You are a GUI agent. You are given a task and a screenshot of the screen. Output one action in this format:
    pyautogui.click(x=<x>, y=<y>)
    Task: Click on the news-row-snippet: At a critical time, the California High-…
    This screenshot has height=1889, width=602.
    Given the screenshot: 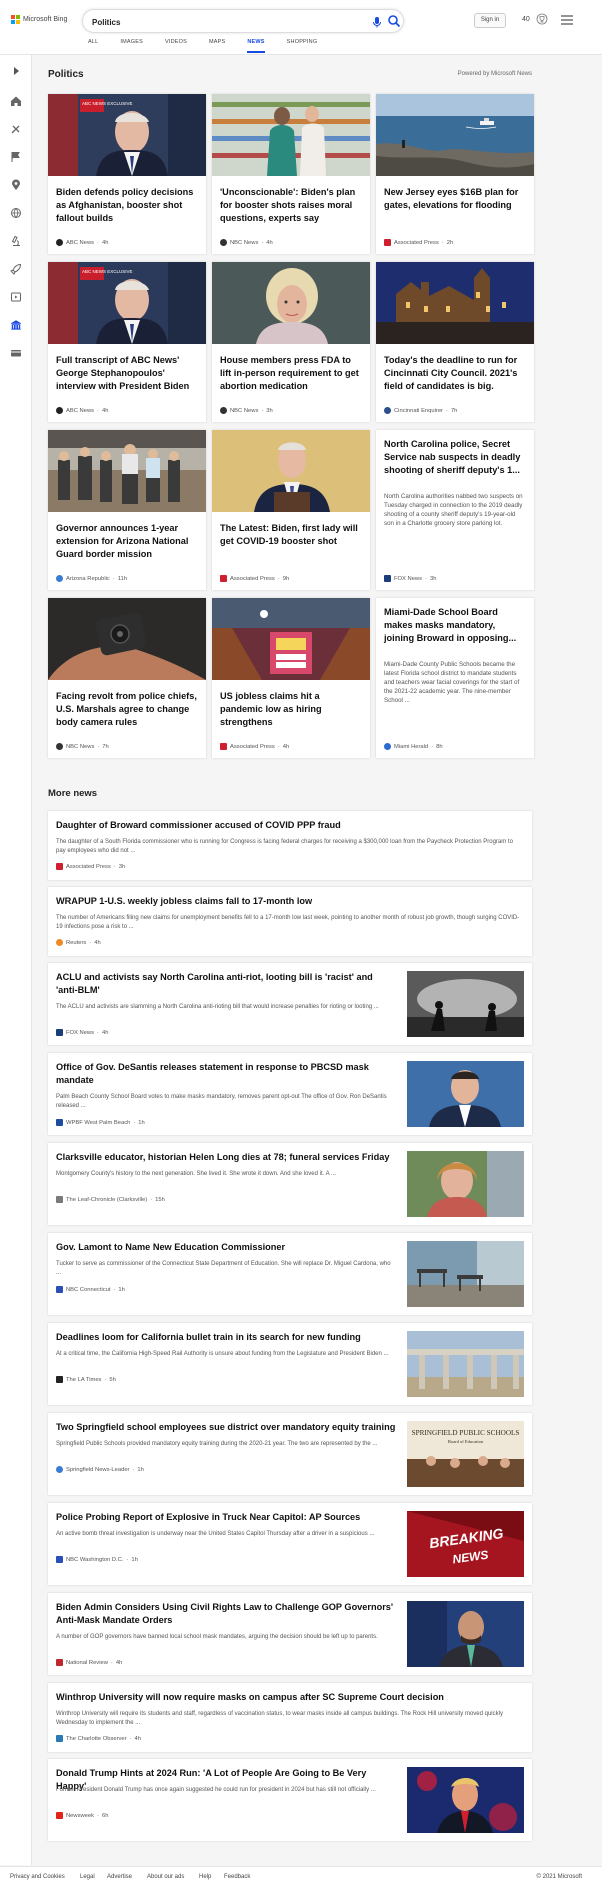 What is the action you would take?
    pyautogui.click(x=222, y=1354)
    